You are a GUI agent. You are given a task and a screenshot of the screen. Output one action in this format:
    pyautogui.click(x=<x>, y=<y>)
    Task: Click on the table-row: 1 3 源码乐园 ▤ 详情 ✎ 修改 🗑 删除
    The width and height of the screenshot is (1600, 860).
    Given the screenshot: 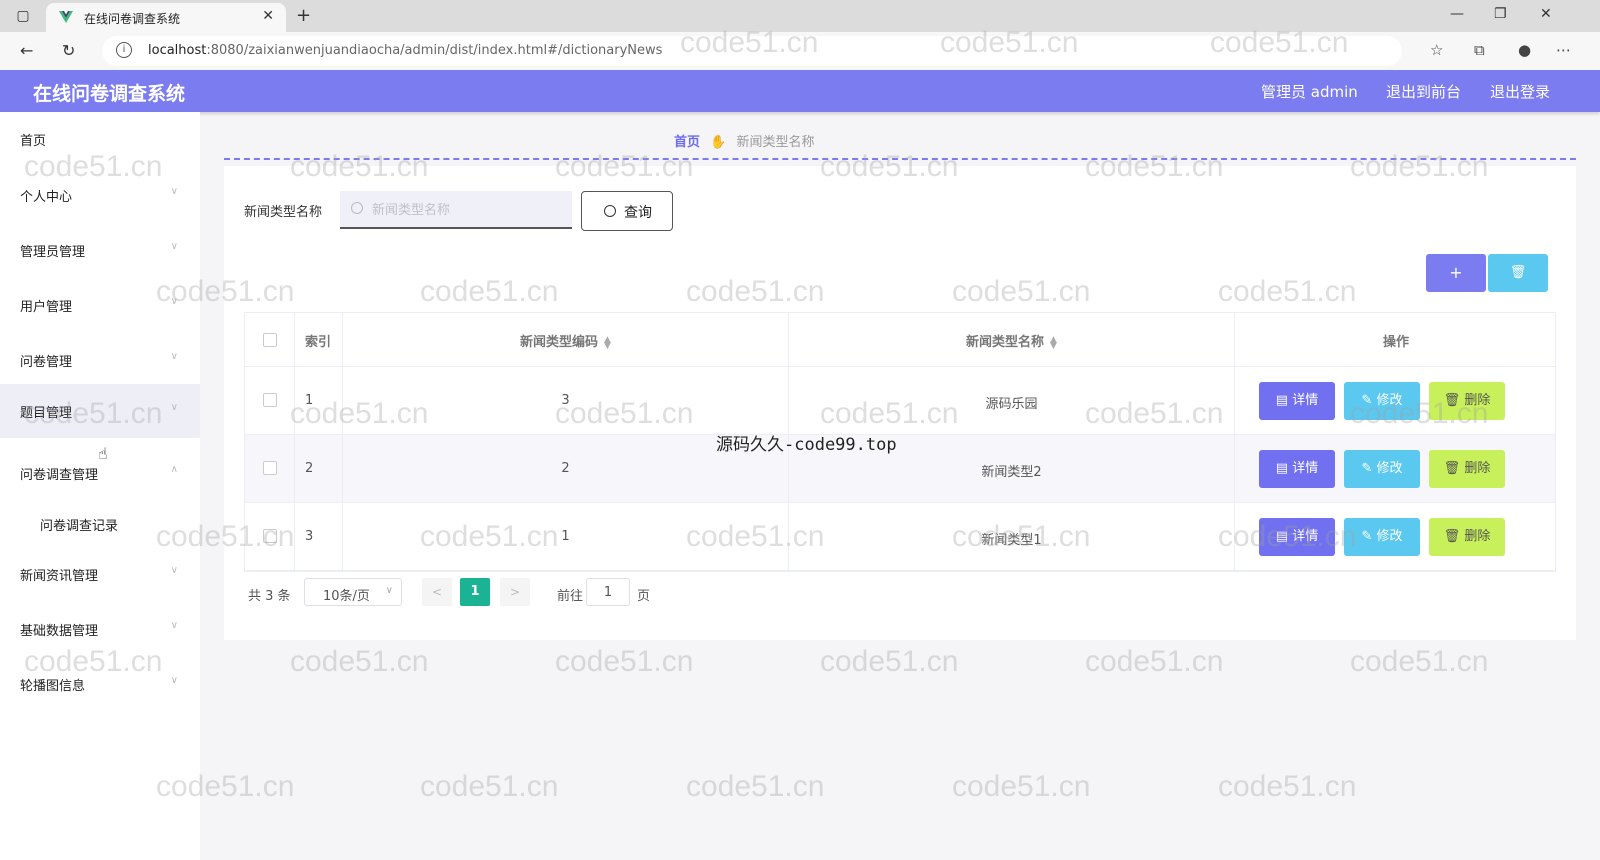 What is the action you would take?
    pyautogui.click(x=900, y=401)
    